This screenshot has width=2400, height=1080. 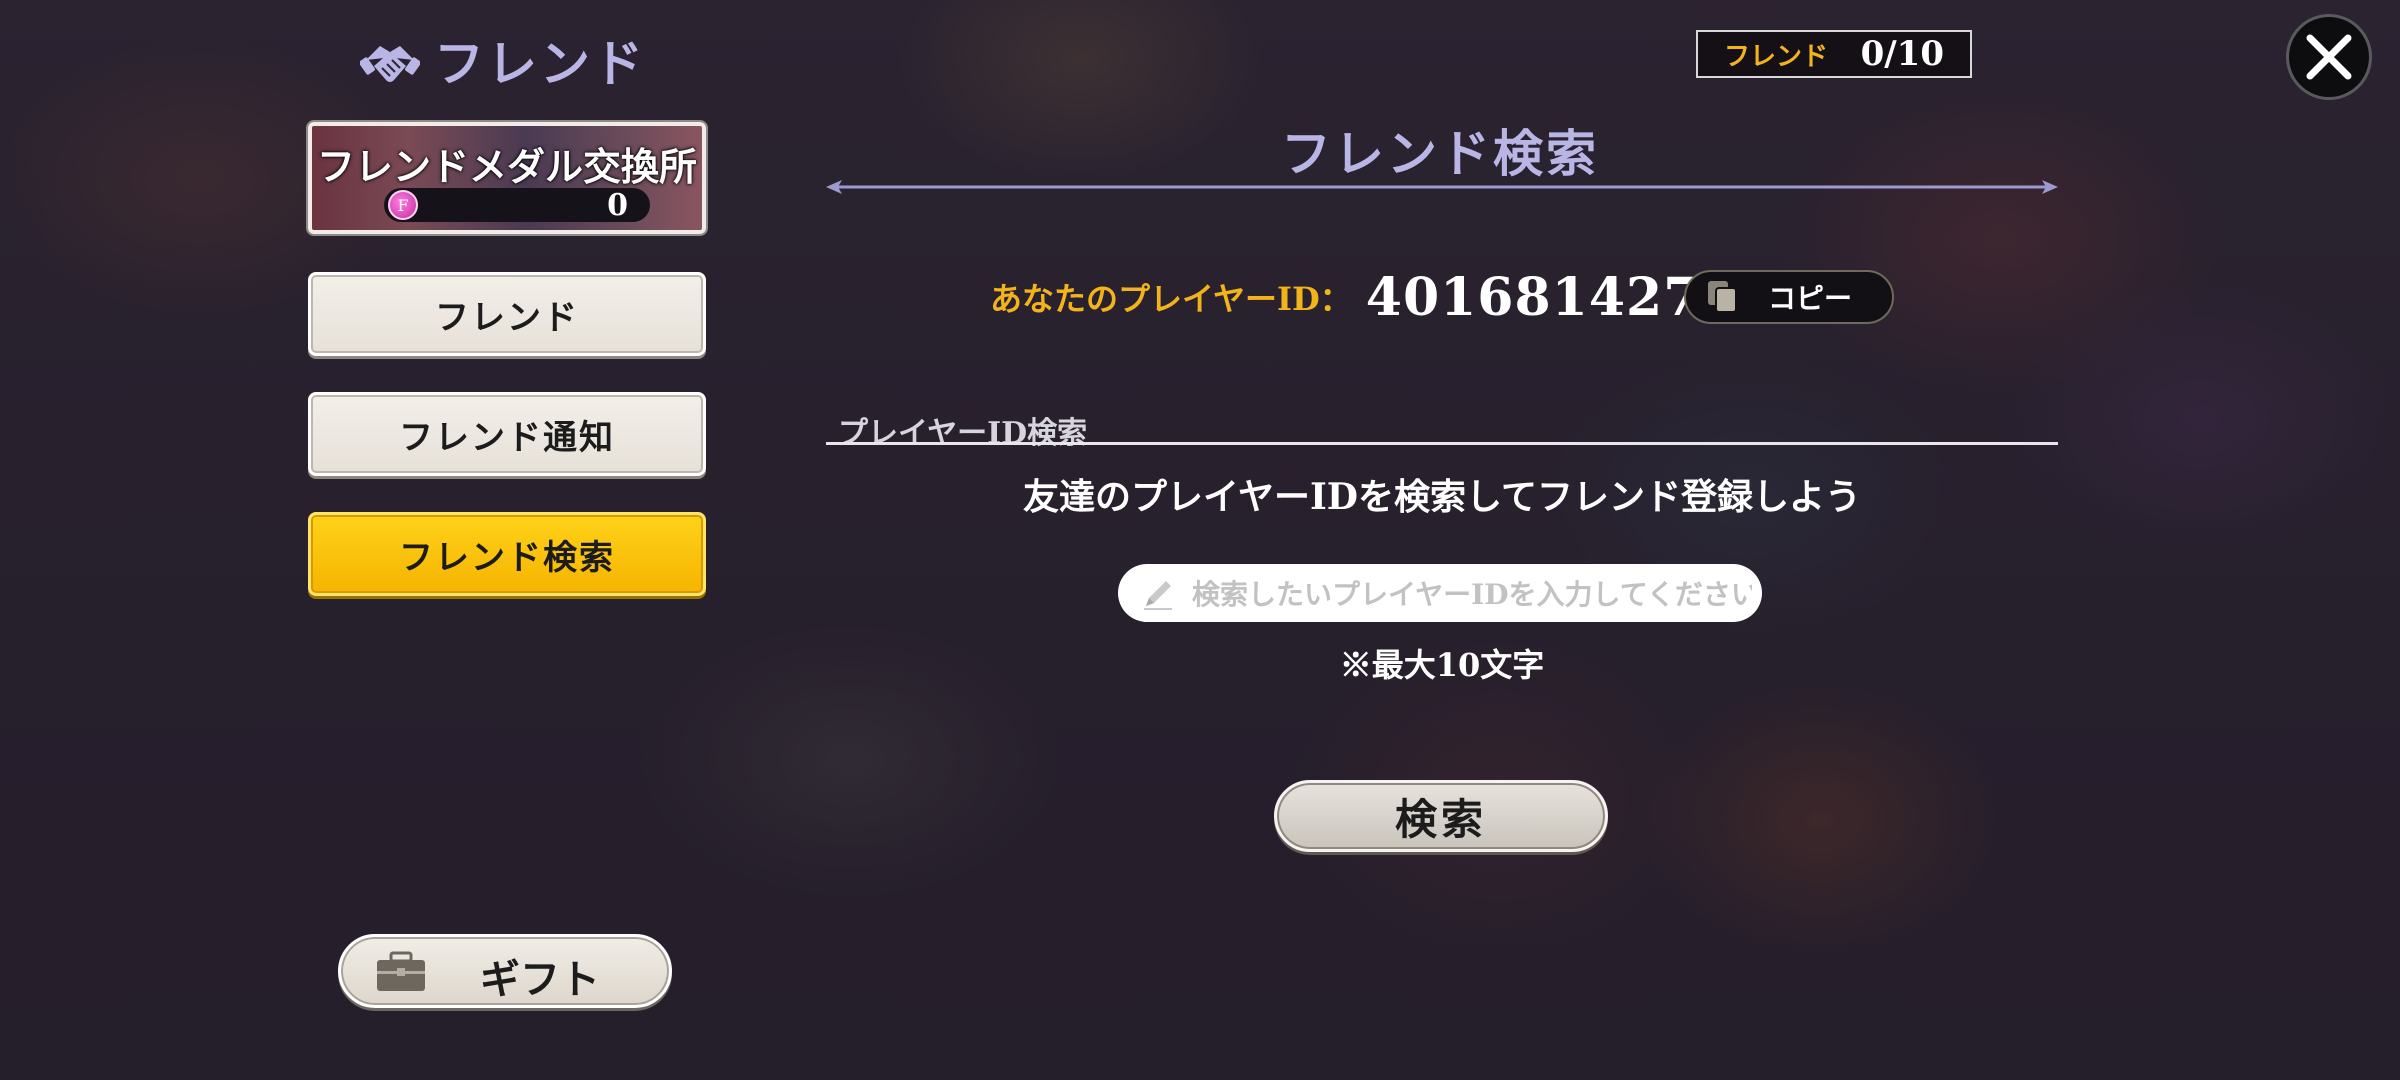 What do you see at coordinates (1442, 443) in the screenshot?
I see `section-divider` at bounding box center [1442, 443].